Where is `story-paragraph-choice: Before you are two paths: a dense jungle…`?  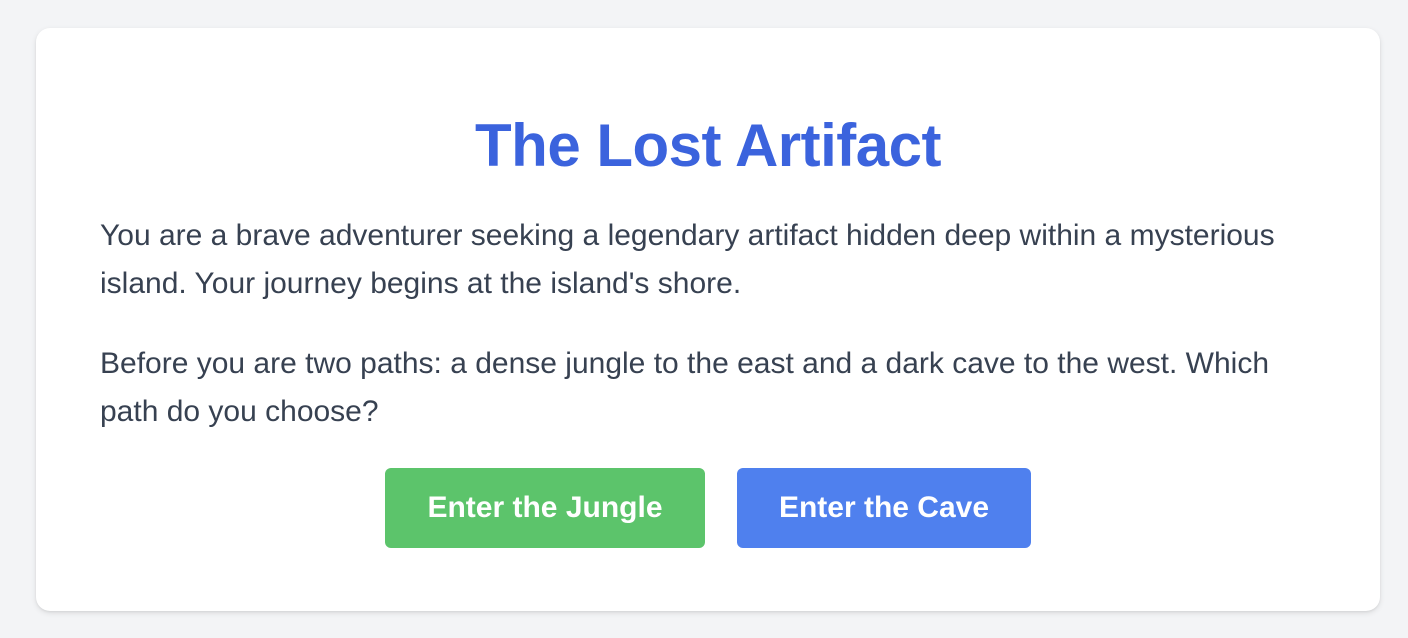
story-paragraph-choice: Before you are two paths: a dense jungle… is located at coordinates (685, 387).